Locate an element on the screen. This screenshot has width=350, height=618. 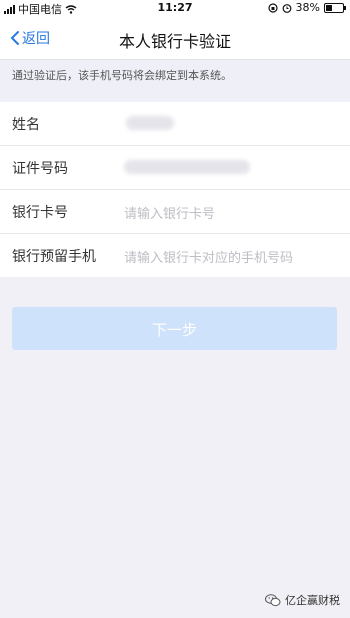
battery-icon is located at coordinates (335, 7).